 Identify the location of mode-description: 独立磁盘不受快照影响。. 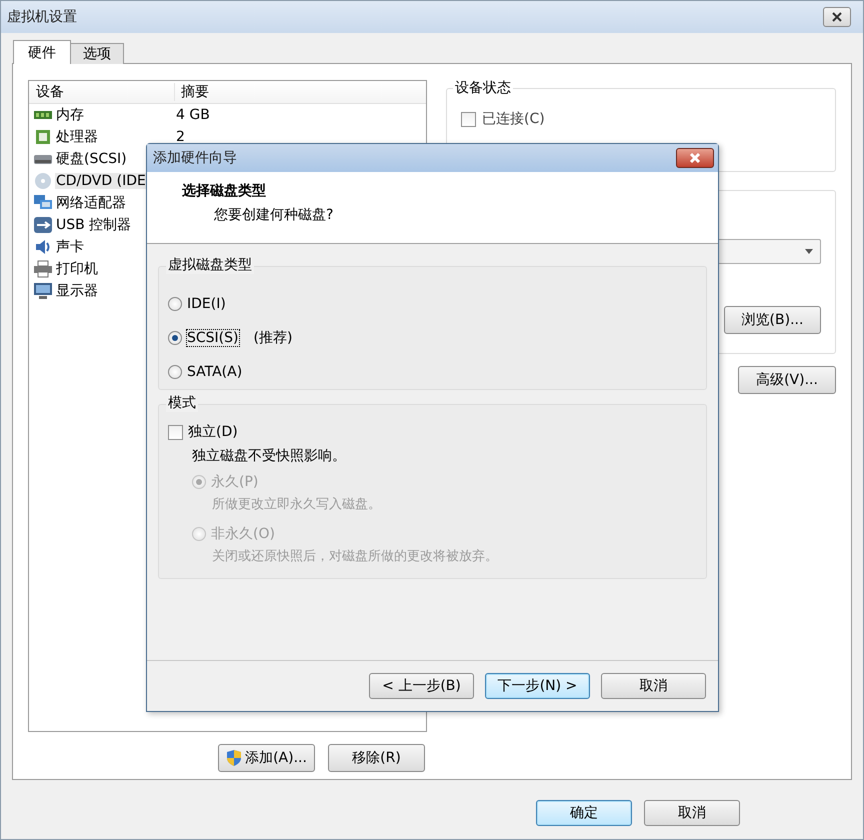
(269, 456).